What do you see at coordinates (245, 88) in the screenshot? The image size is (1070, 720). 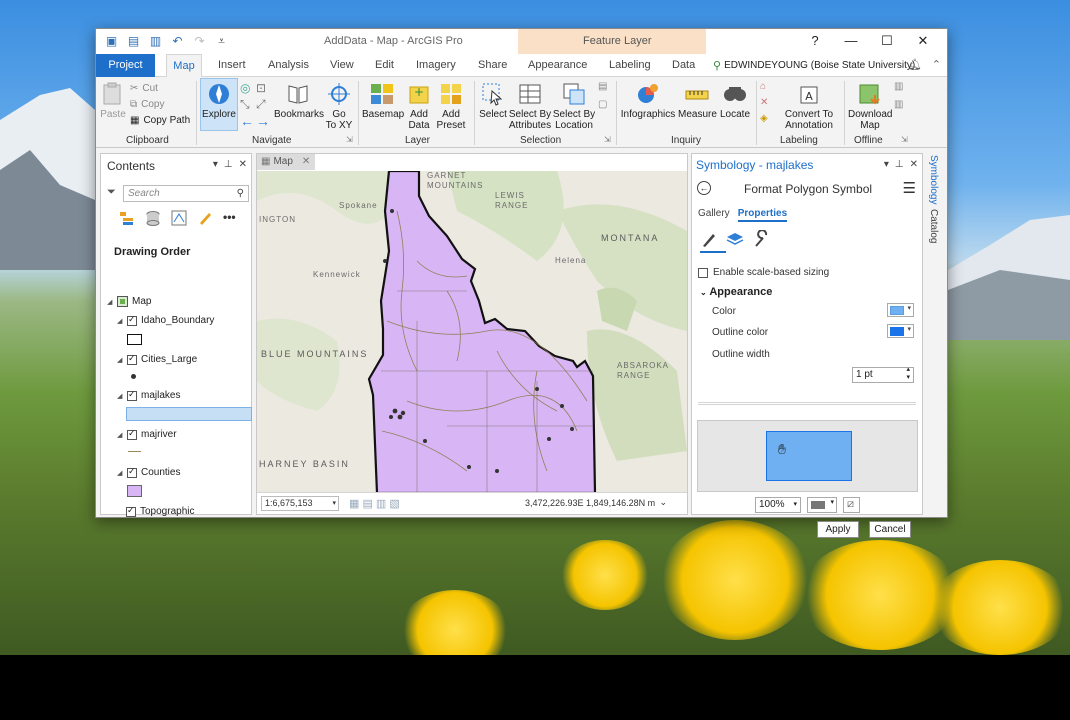 I see `full-extent-icon: ◎` at bounding box center [245, 88].